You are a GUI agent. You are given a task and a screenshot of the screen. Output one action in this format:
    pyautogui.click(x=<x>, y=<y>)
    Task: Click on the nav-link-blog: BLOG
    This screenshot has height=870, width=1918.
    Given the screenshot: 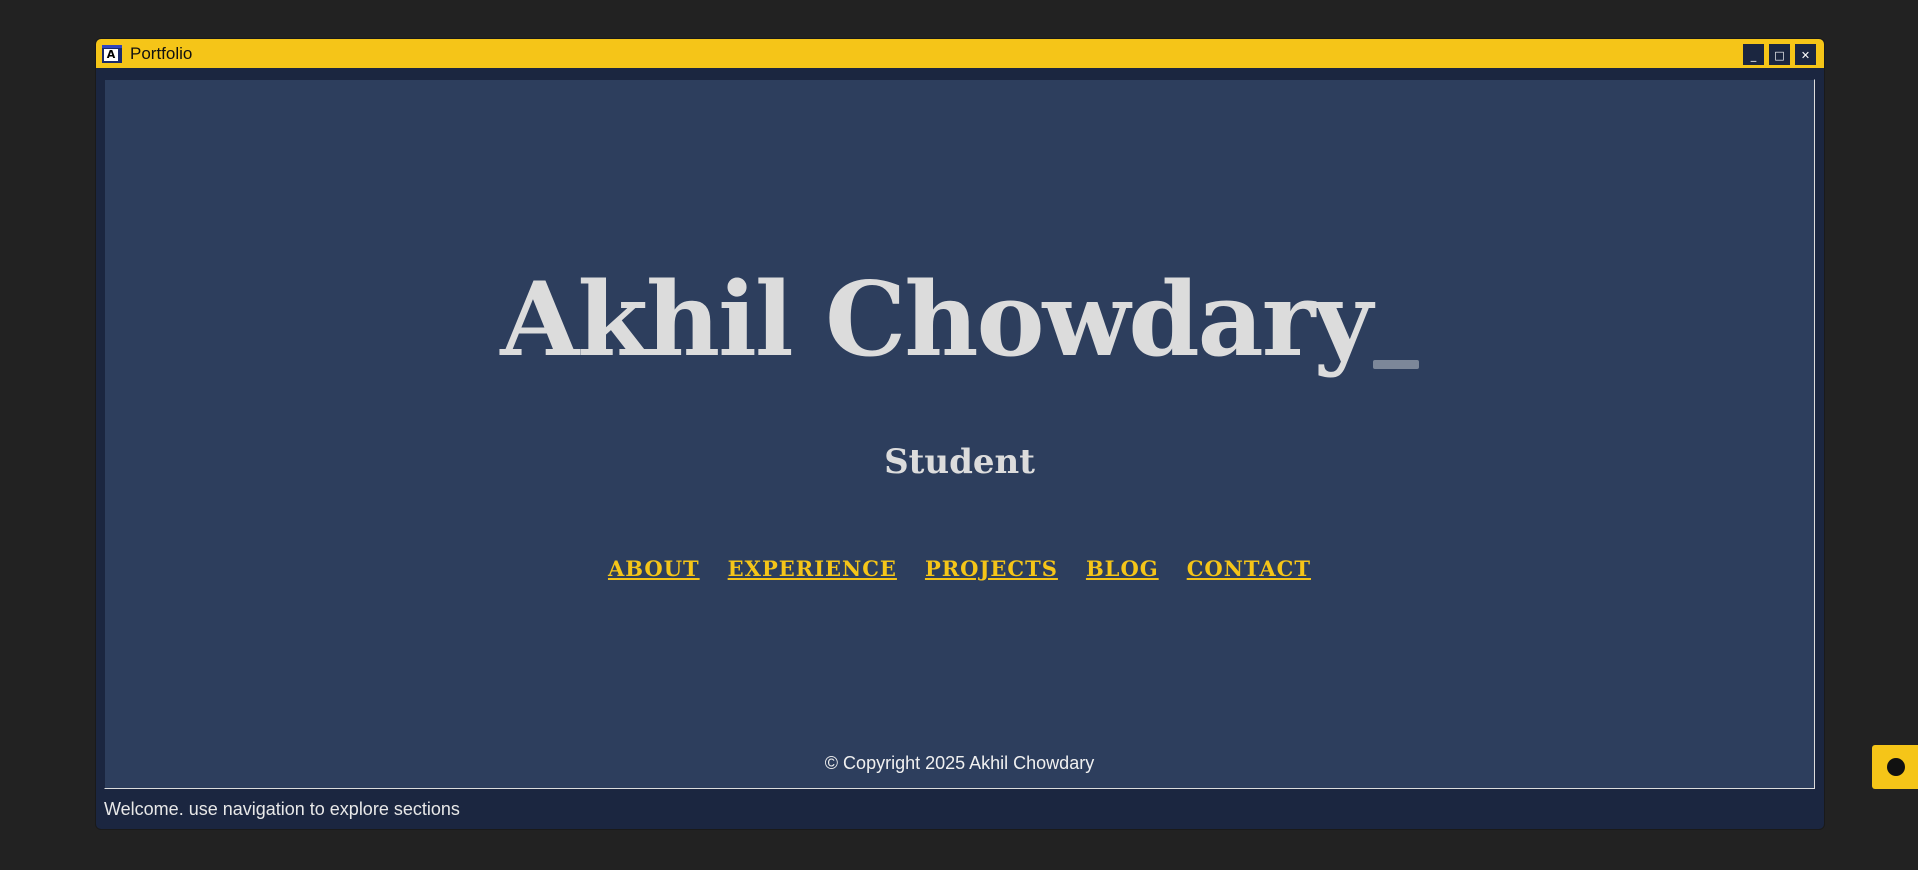 What is the action you would take?
    pyautogui.click(x=1122, y=569)
    